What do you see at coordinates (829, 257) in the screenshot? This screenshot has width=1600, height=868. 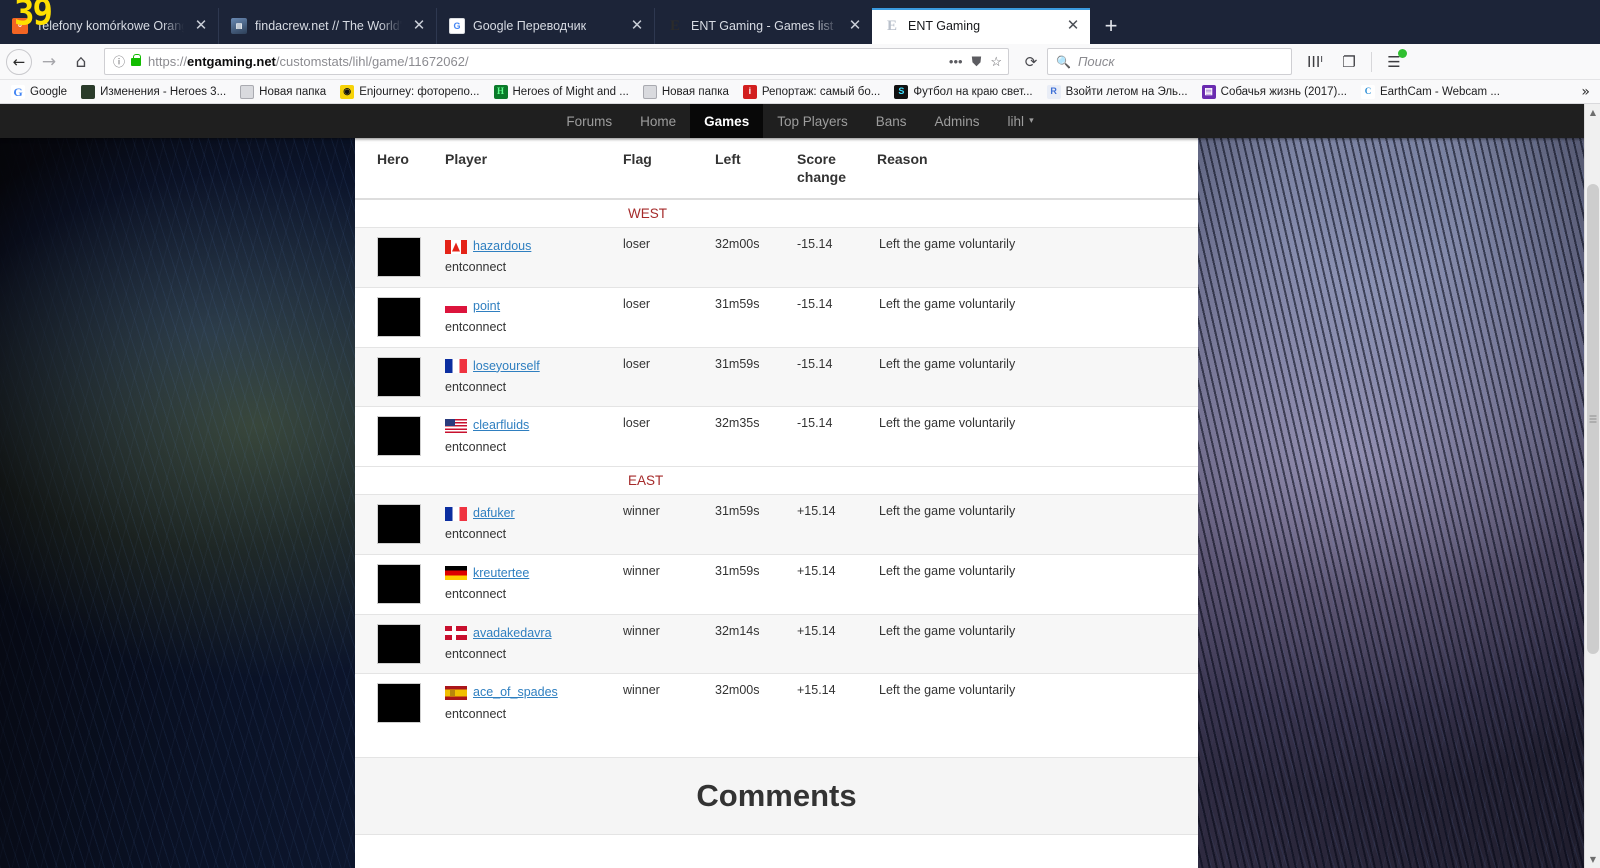 I see `score-change-cell: -15.14` at bounding box center [829, 257].